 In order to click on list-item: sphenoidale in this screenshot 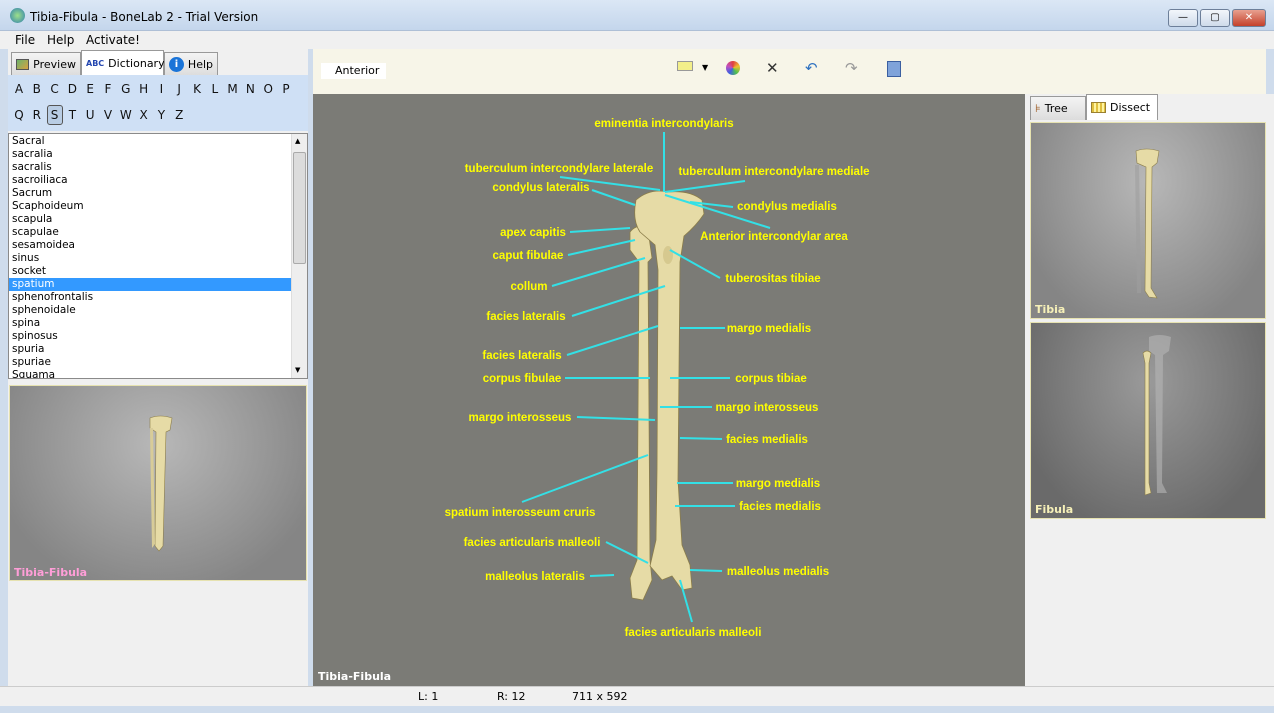, I will do `click(150, 310)`.